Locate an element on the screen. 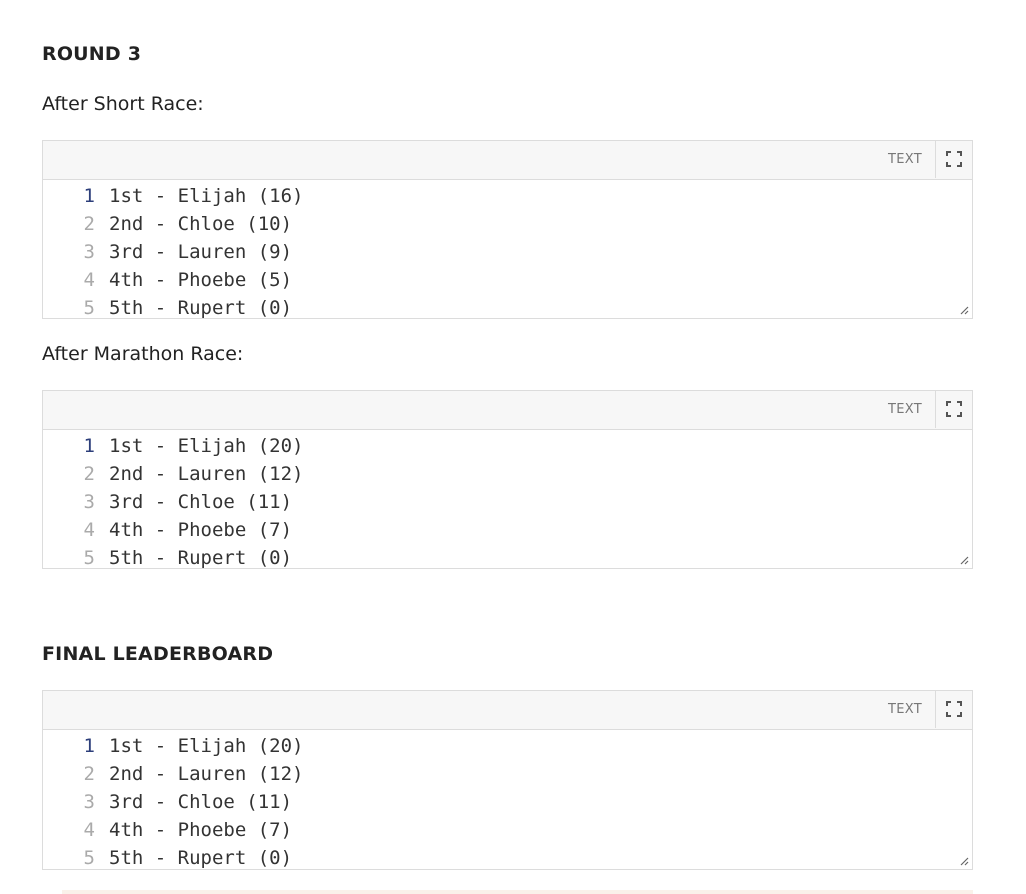 This screenshot has width=1026, height=894. final-leaderboard-heading: FINAL LEADERBOARD is located at coordinates (158, 654).